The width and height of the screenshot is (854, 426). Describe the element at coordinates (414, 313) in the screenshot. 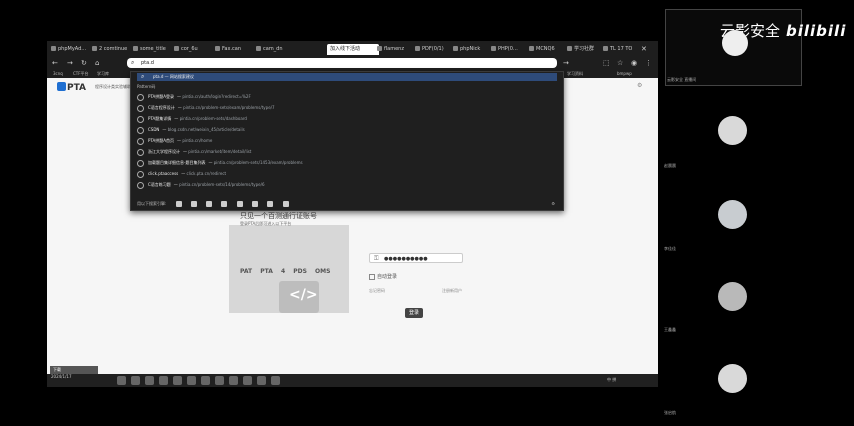

I see `login-button: 登录` at that location.